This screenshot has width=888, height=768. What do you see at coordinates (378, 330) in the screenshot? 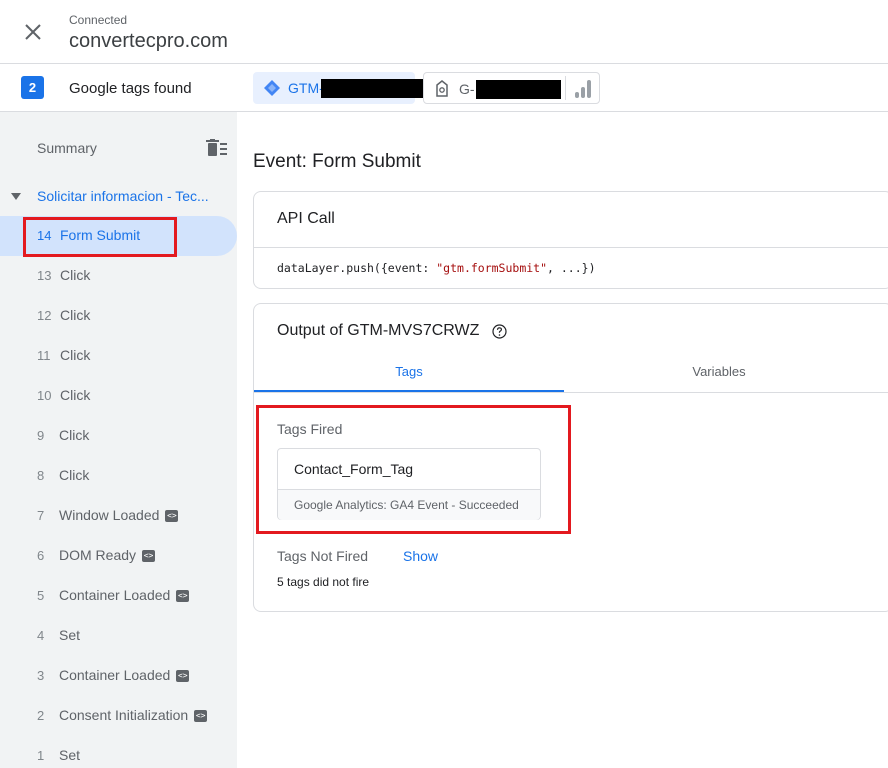
I see `output-title: Output of GTM-MVS7CRWZ` at bounding box center [378, 330].